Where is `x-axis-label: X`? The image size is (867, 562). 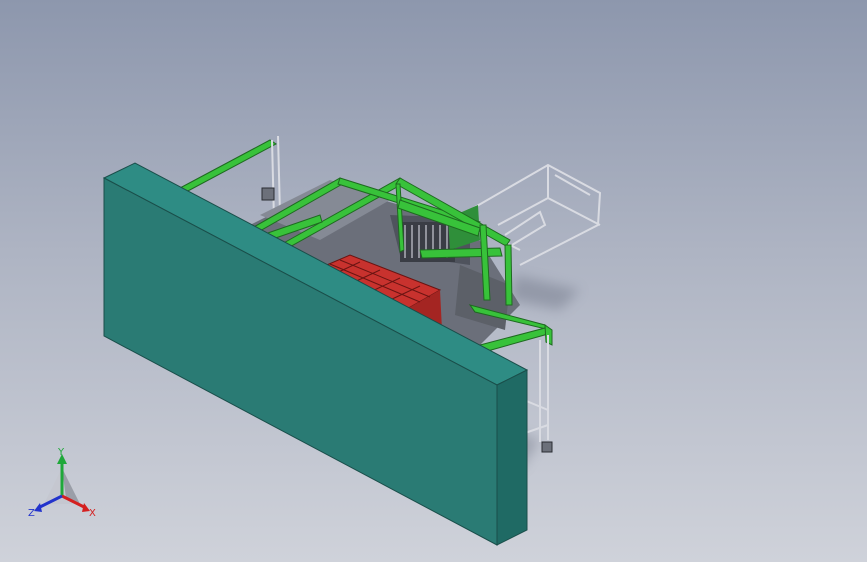
x-axis-label: X is located at coordinates (92, 513).